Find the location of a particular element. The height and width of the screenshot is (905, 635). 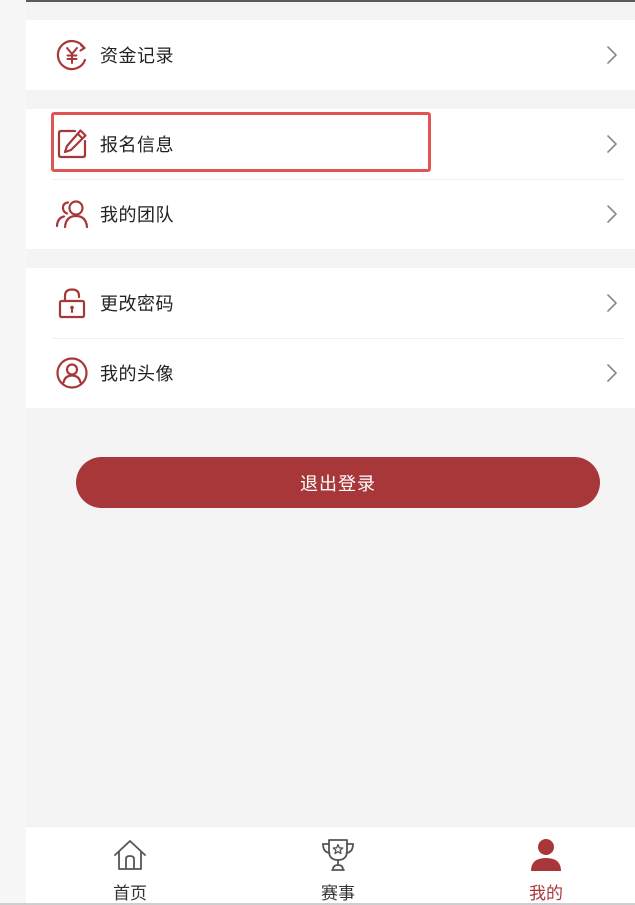

tab-events: 赛事 is located at coordinates (338, 866).